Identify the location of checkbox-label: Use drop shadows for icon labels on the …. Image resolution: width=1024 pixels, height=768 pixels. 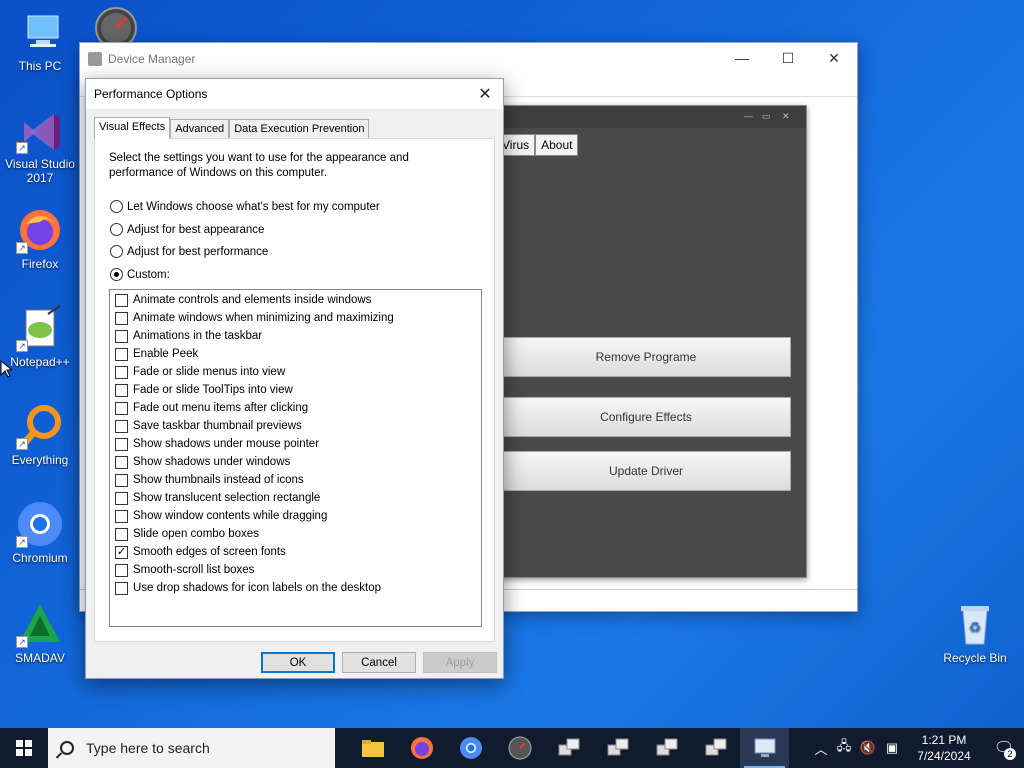
(257, 588).